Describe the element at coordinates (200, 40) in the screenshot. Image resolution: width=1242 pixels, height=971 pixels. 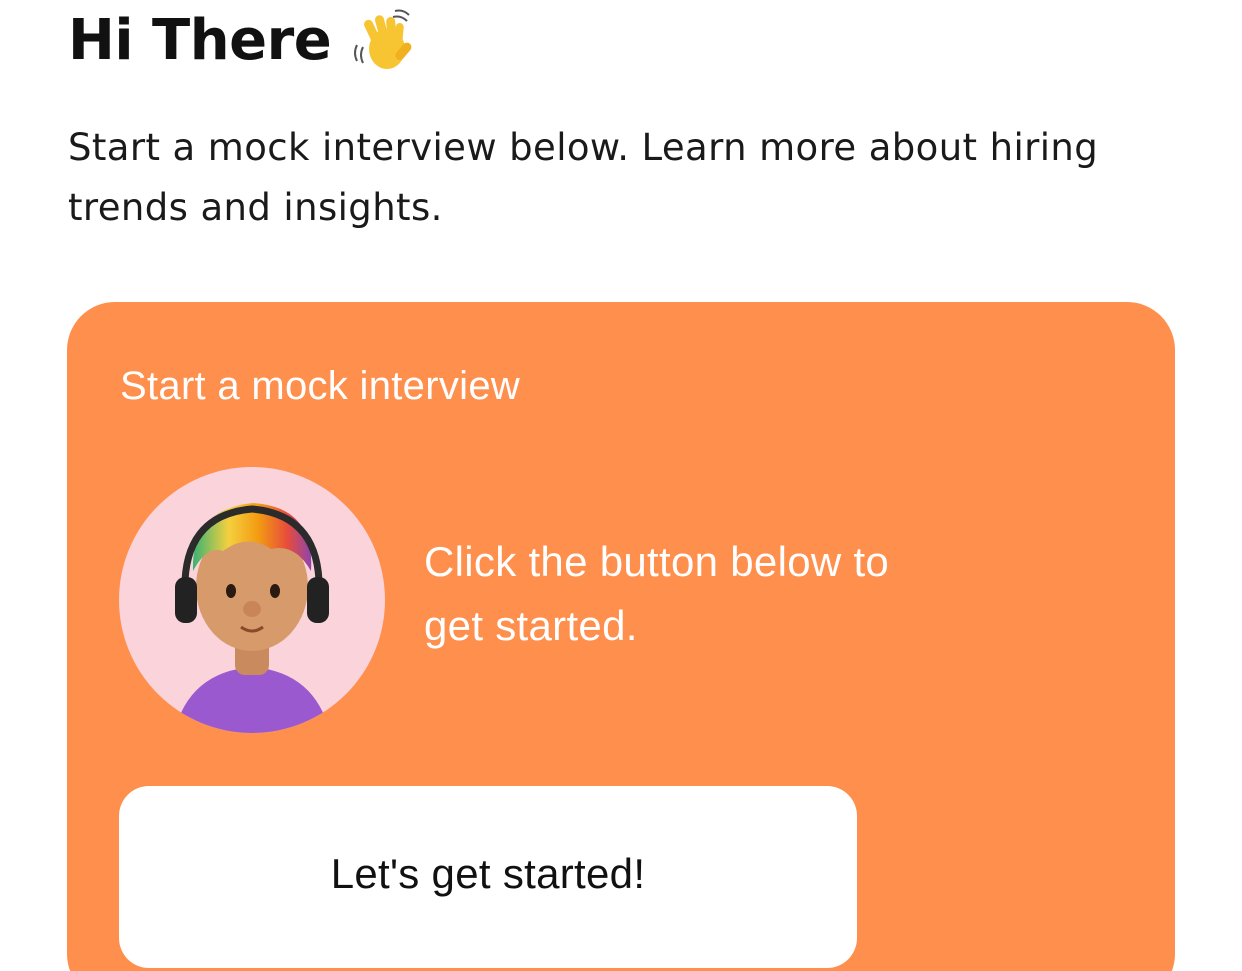
I see `page-title: Hi There` at that location.